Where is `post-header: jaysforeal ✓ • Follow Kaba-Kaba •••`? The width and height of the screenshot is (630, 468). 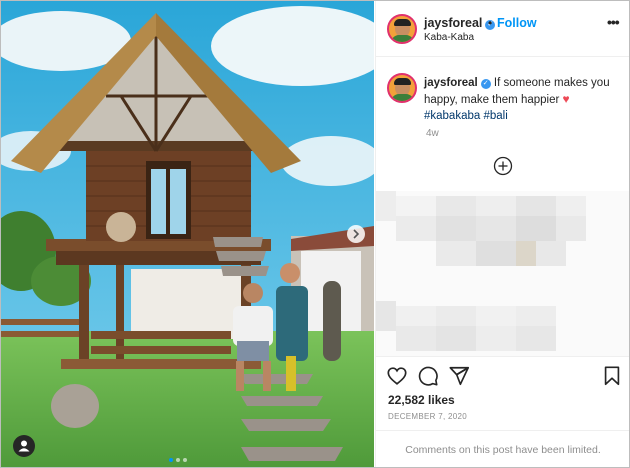 post-header: jaysforeal ✓ • Follow Kaba-Kaba ••• is located at coordinates (502, 29).